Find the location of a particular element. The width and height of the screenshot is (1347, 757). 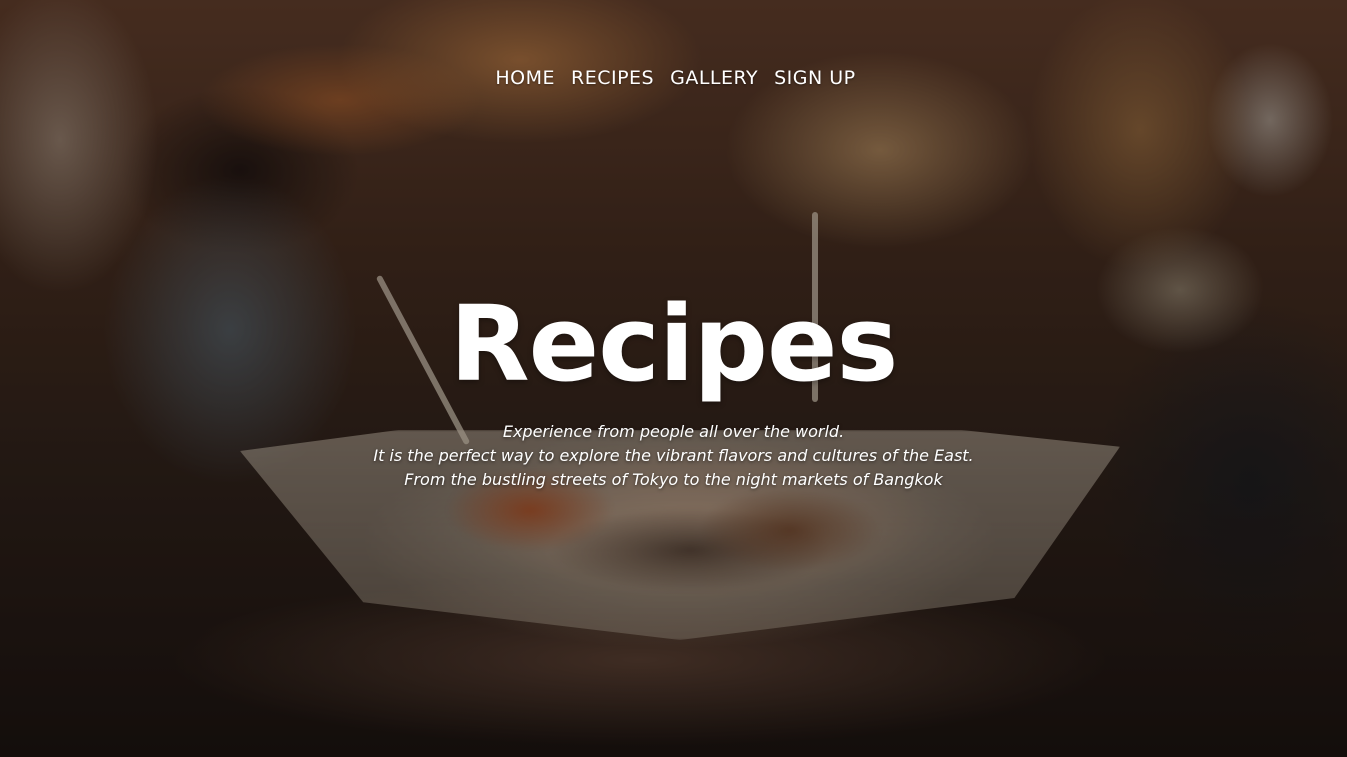

nav-home-link: HOME is located at coordinates (525, 78).